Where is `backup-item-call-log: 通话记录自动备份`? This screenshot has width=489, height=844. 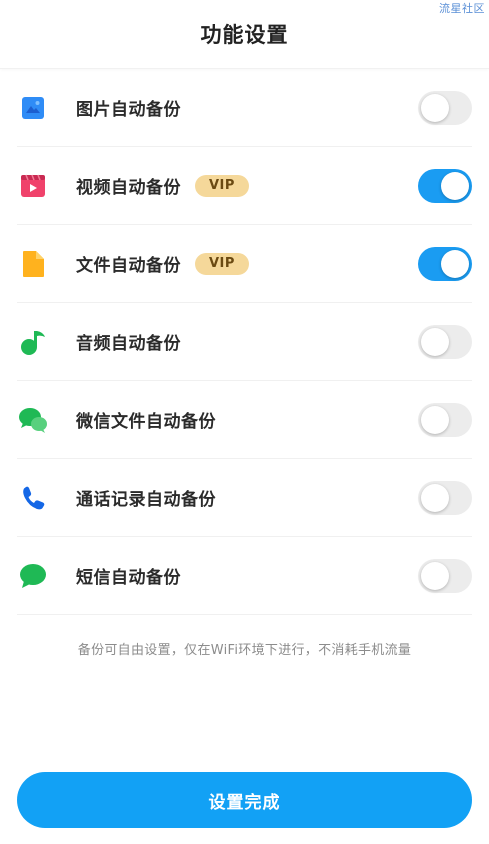 backup-item-call-log: 通话记录自动备份 is located at coordinates (244, 498).